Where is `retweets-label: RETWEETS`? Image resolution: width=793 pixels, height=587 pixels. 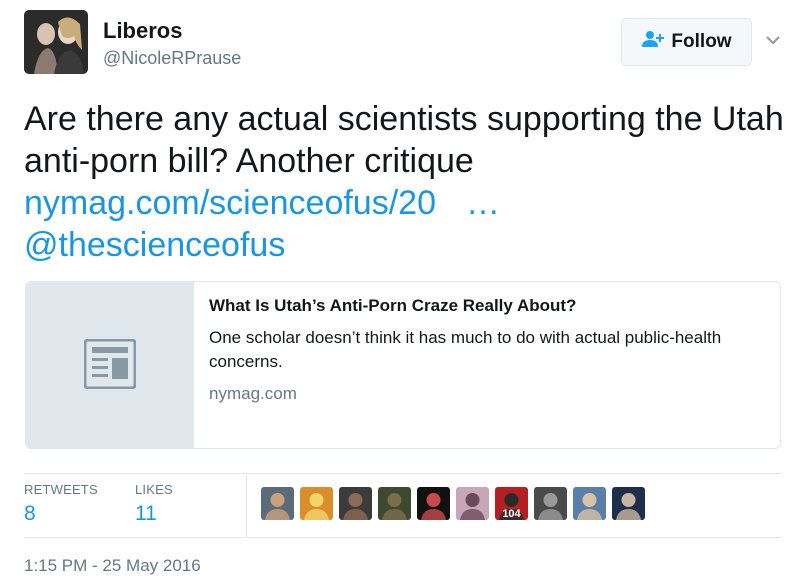 retweets-label: RETWEETS is located at coordinates (61, 489).